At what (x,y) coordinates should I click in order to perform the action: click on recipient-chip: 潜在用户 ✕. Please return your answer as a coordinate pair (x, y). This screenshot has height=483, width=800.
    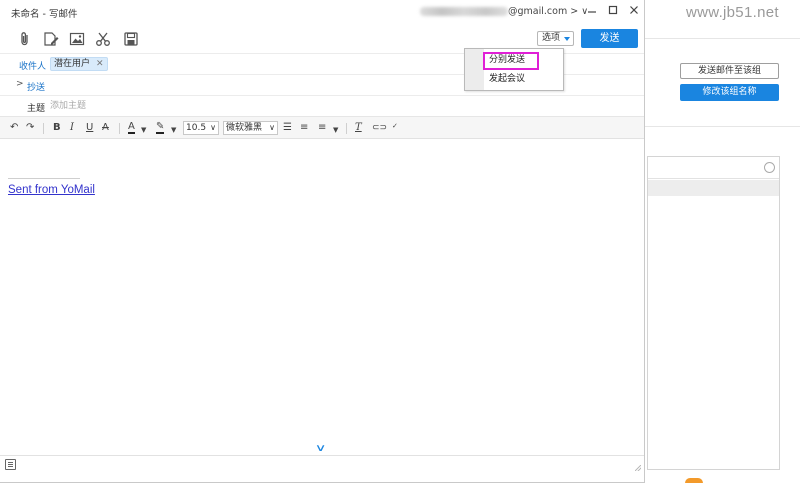
    Looking at the image, I should click on (79, 64).